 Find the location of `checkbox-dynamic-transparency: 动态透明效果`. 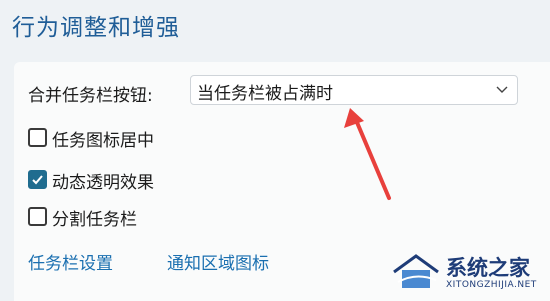

checkbox-dynamic-transparency: 动态透明效果 is located at coordinates (98, 182).